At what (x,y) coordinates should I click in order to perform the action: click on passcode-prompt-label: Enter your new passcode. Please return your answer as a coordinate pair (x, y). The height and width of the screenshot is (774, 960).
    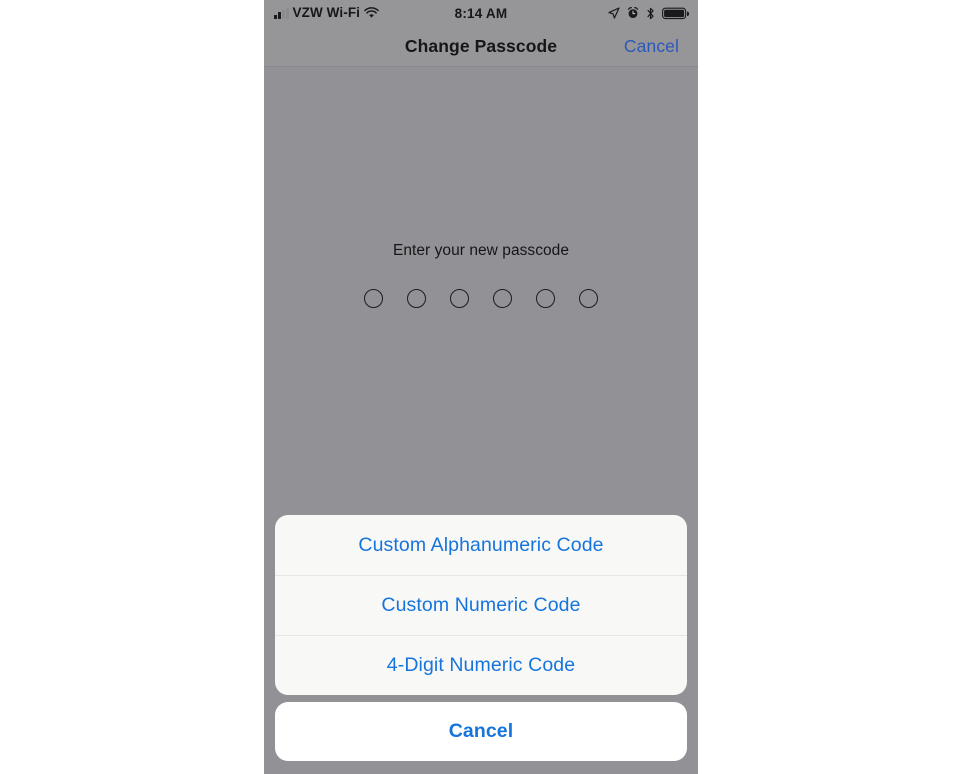
    Looking at the image, I should click on (481, 250).